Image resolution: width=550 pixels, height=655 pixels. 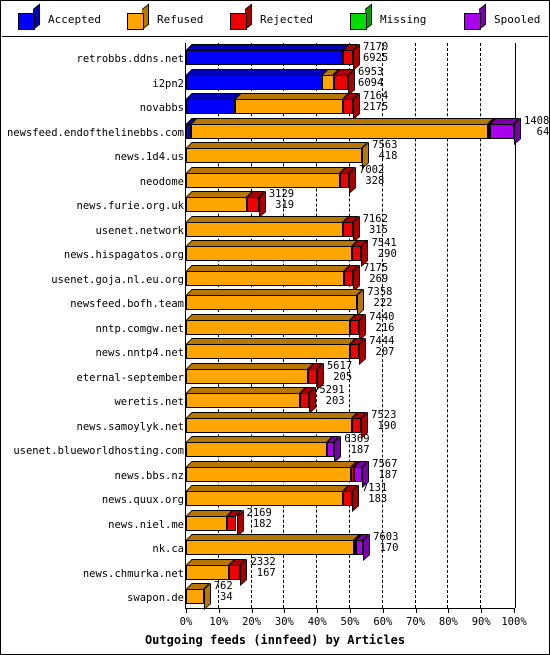 What do you see at coordinates (375, 102) in the screenshot?
I see `bar-value-labels: 7164 2175` at bounding box center [375, 102].